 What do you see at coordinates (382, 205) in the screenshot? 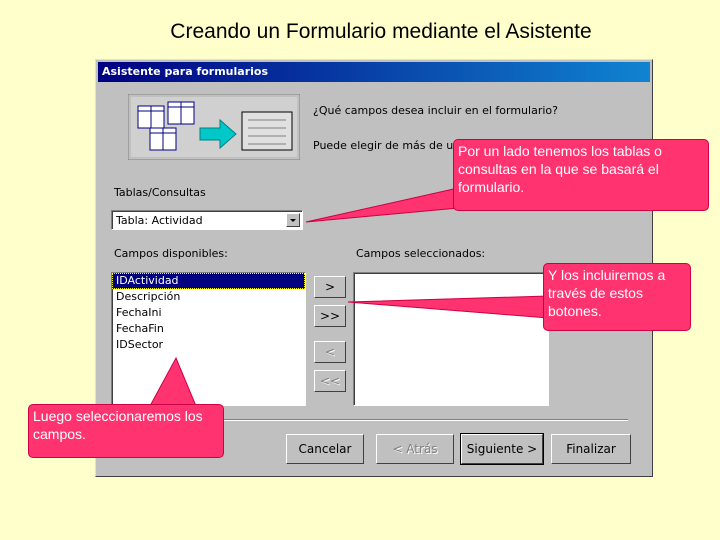
I see `callout-pointer-tables` at bounding box center [382, 205].